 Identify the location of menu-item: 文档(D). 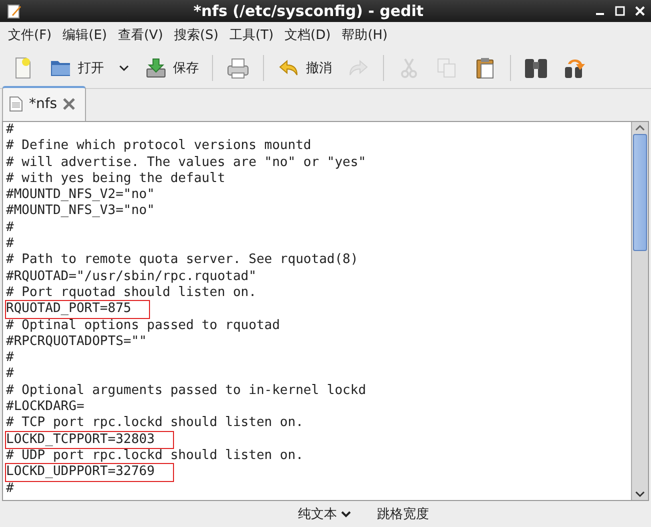
(309, 35).